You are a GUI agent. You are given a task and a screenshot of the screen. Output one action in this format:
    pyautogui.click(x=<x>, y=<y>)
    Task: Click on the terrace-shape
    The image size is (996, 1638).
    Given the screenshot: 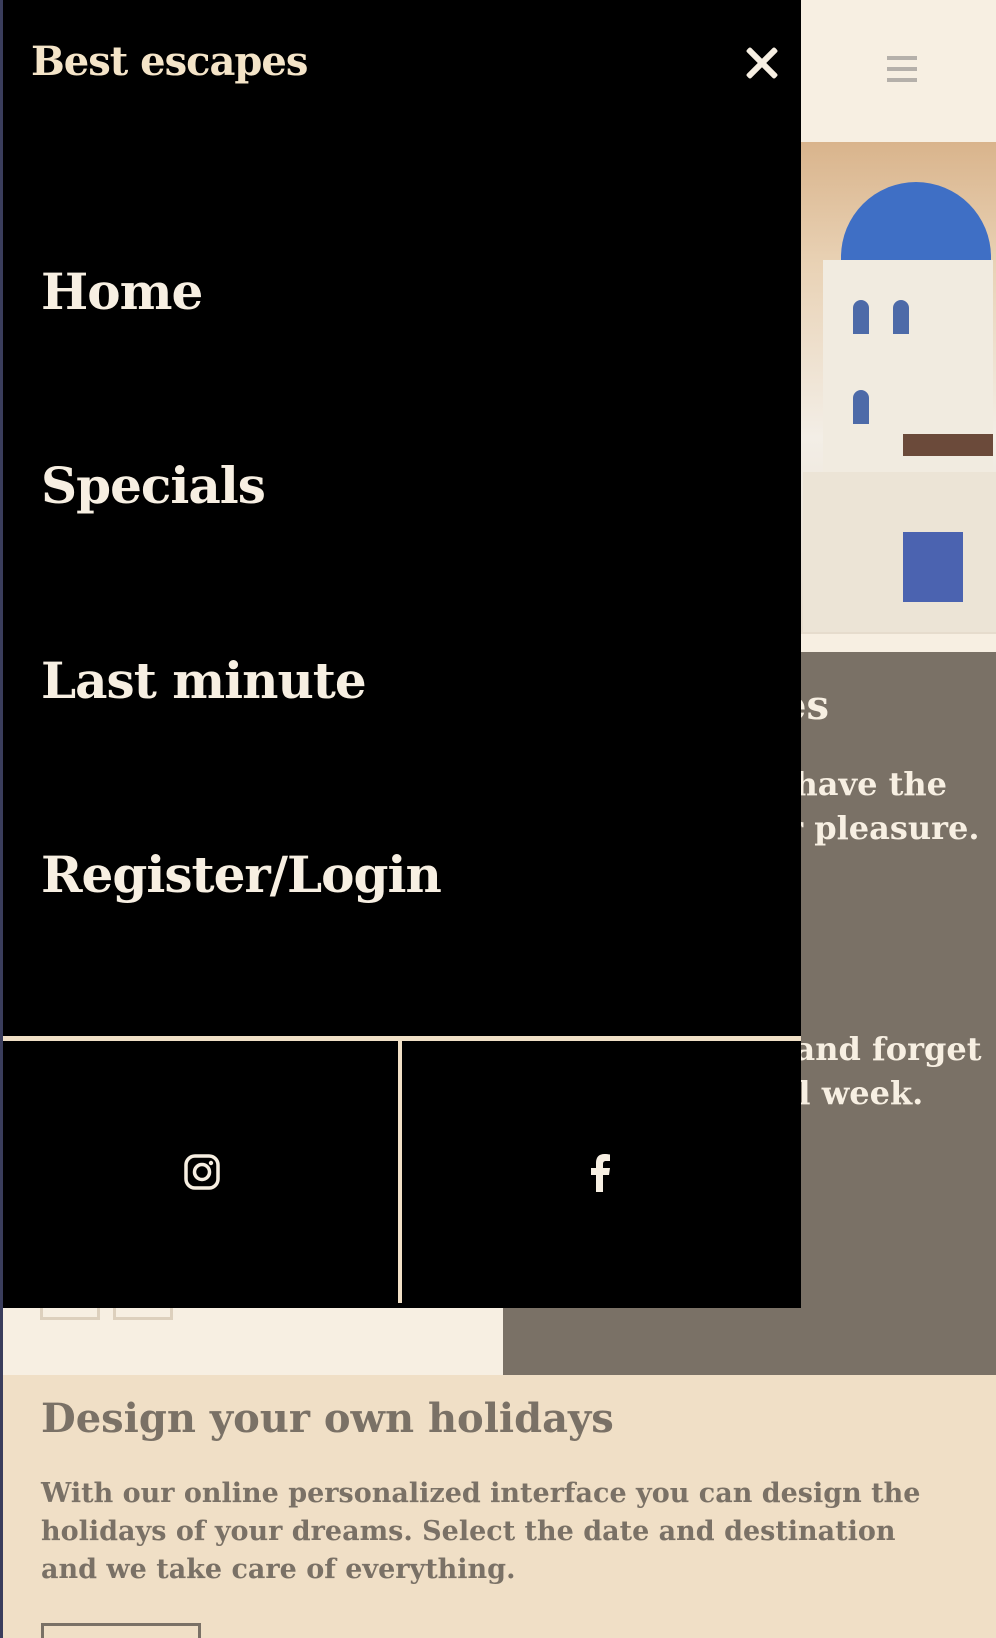 What is the action you would take?
    pyautogui.click(x=899, y=552)
    